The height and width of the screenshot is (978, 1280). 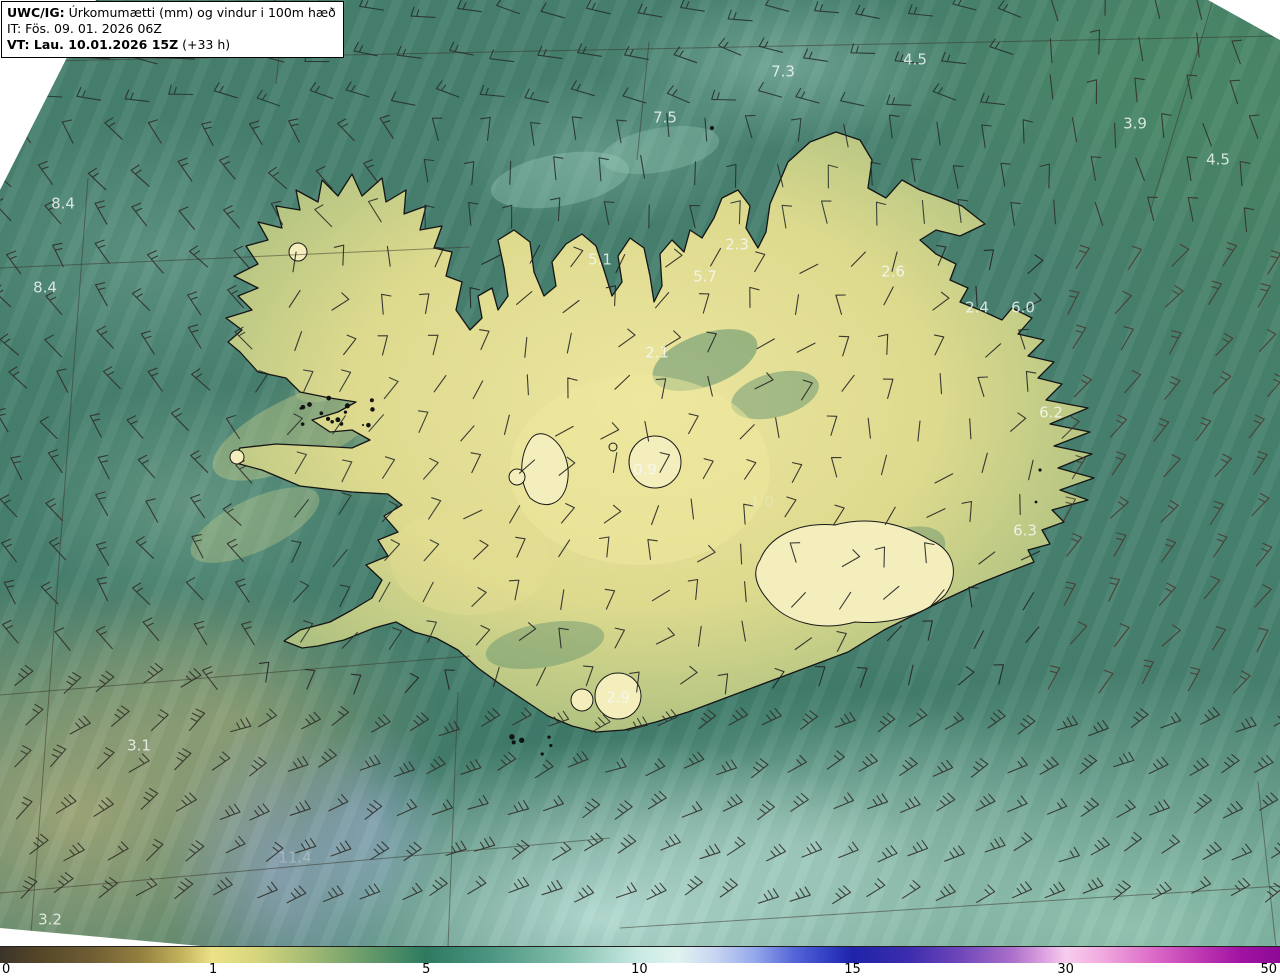 I want to click on precip-value-label: 2.3, so click(x=737, y=244).